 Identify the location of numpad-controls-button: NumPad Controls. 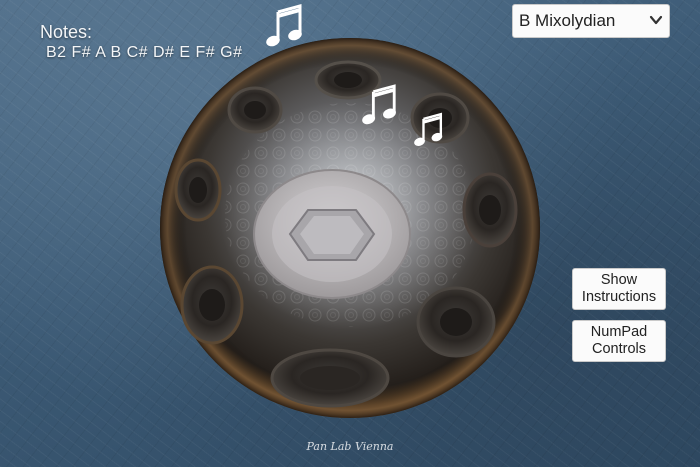
(619, 341).